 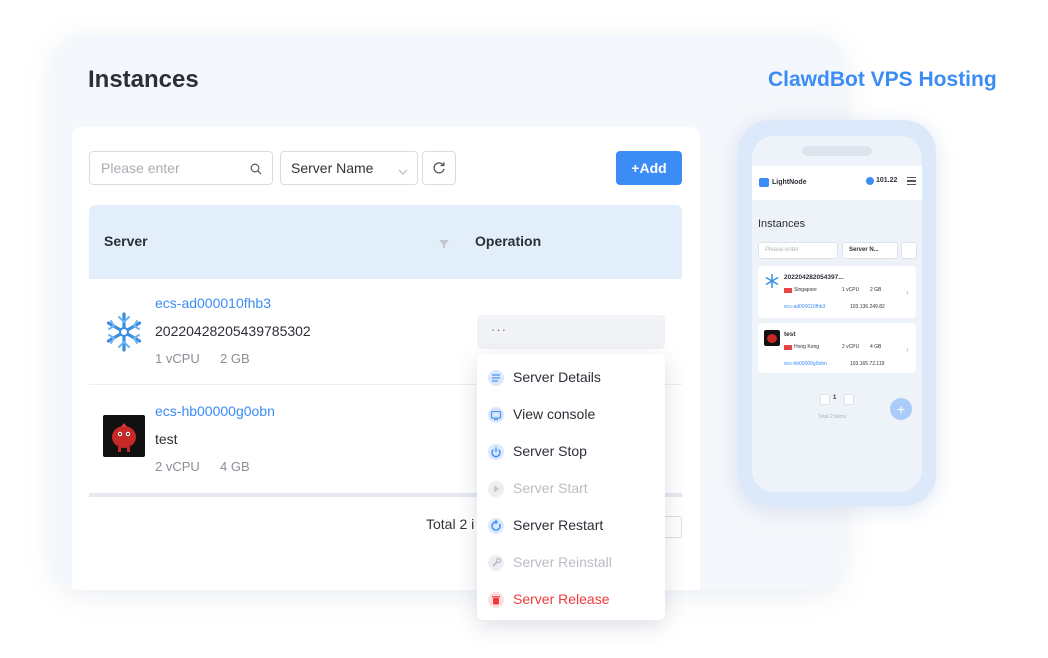 What do you see at coordinates (571, 332) in the screenshot?
I see `operation-more-button: ···` at bounding box center [571, 332].